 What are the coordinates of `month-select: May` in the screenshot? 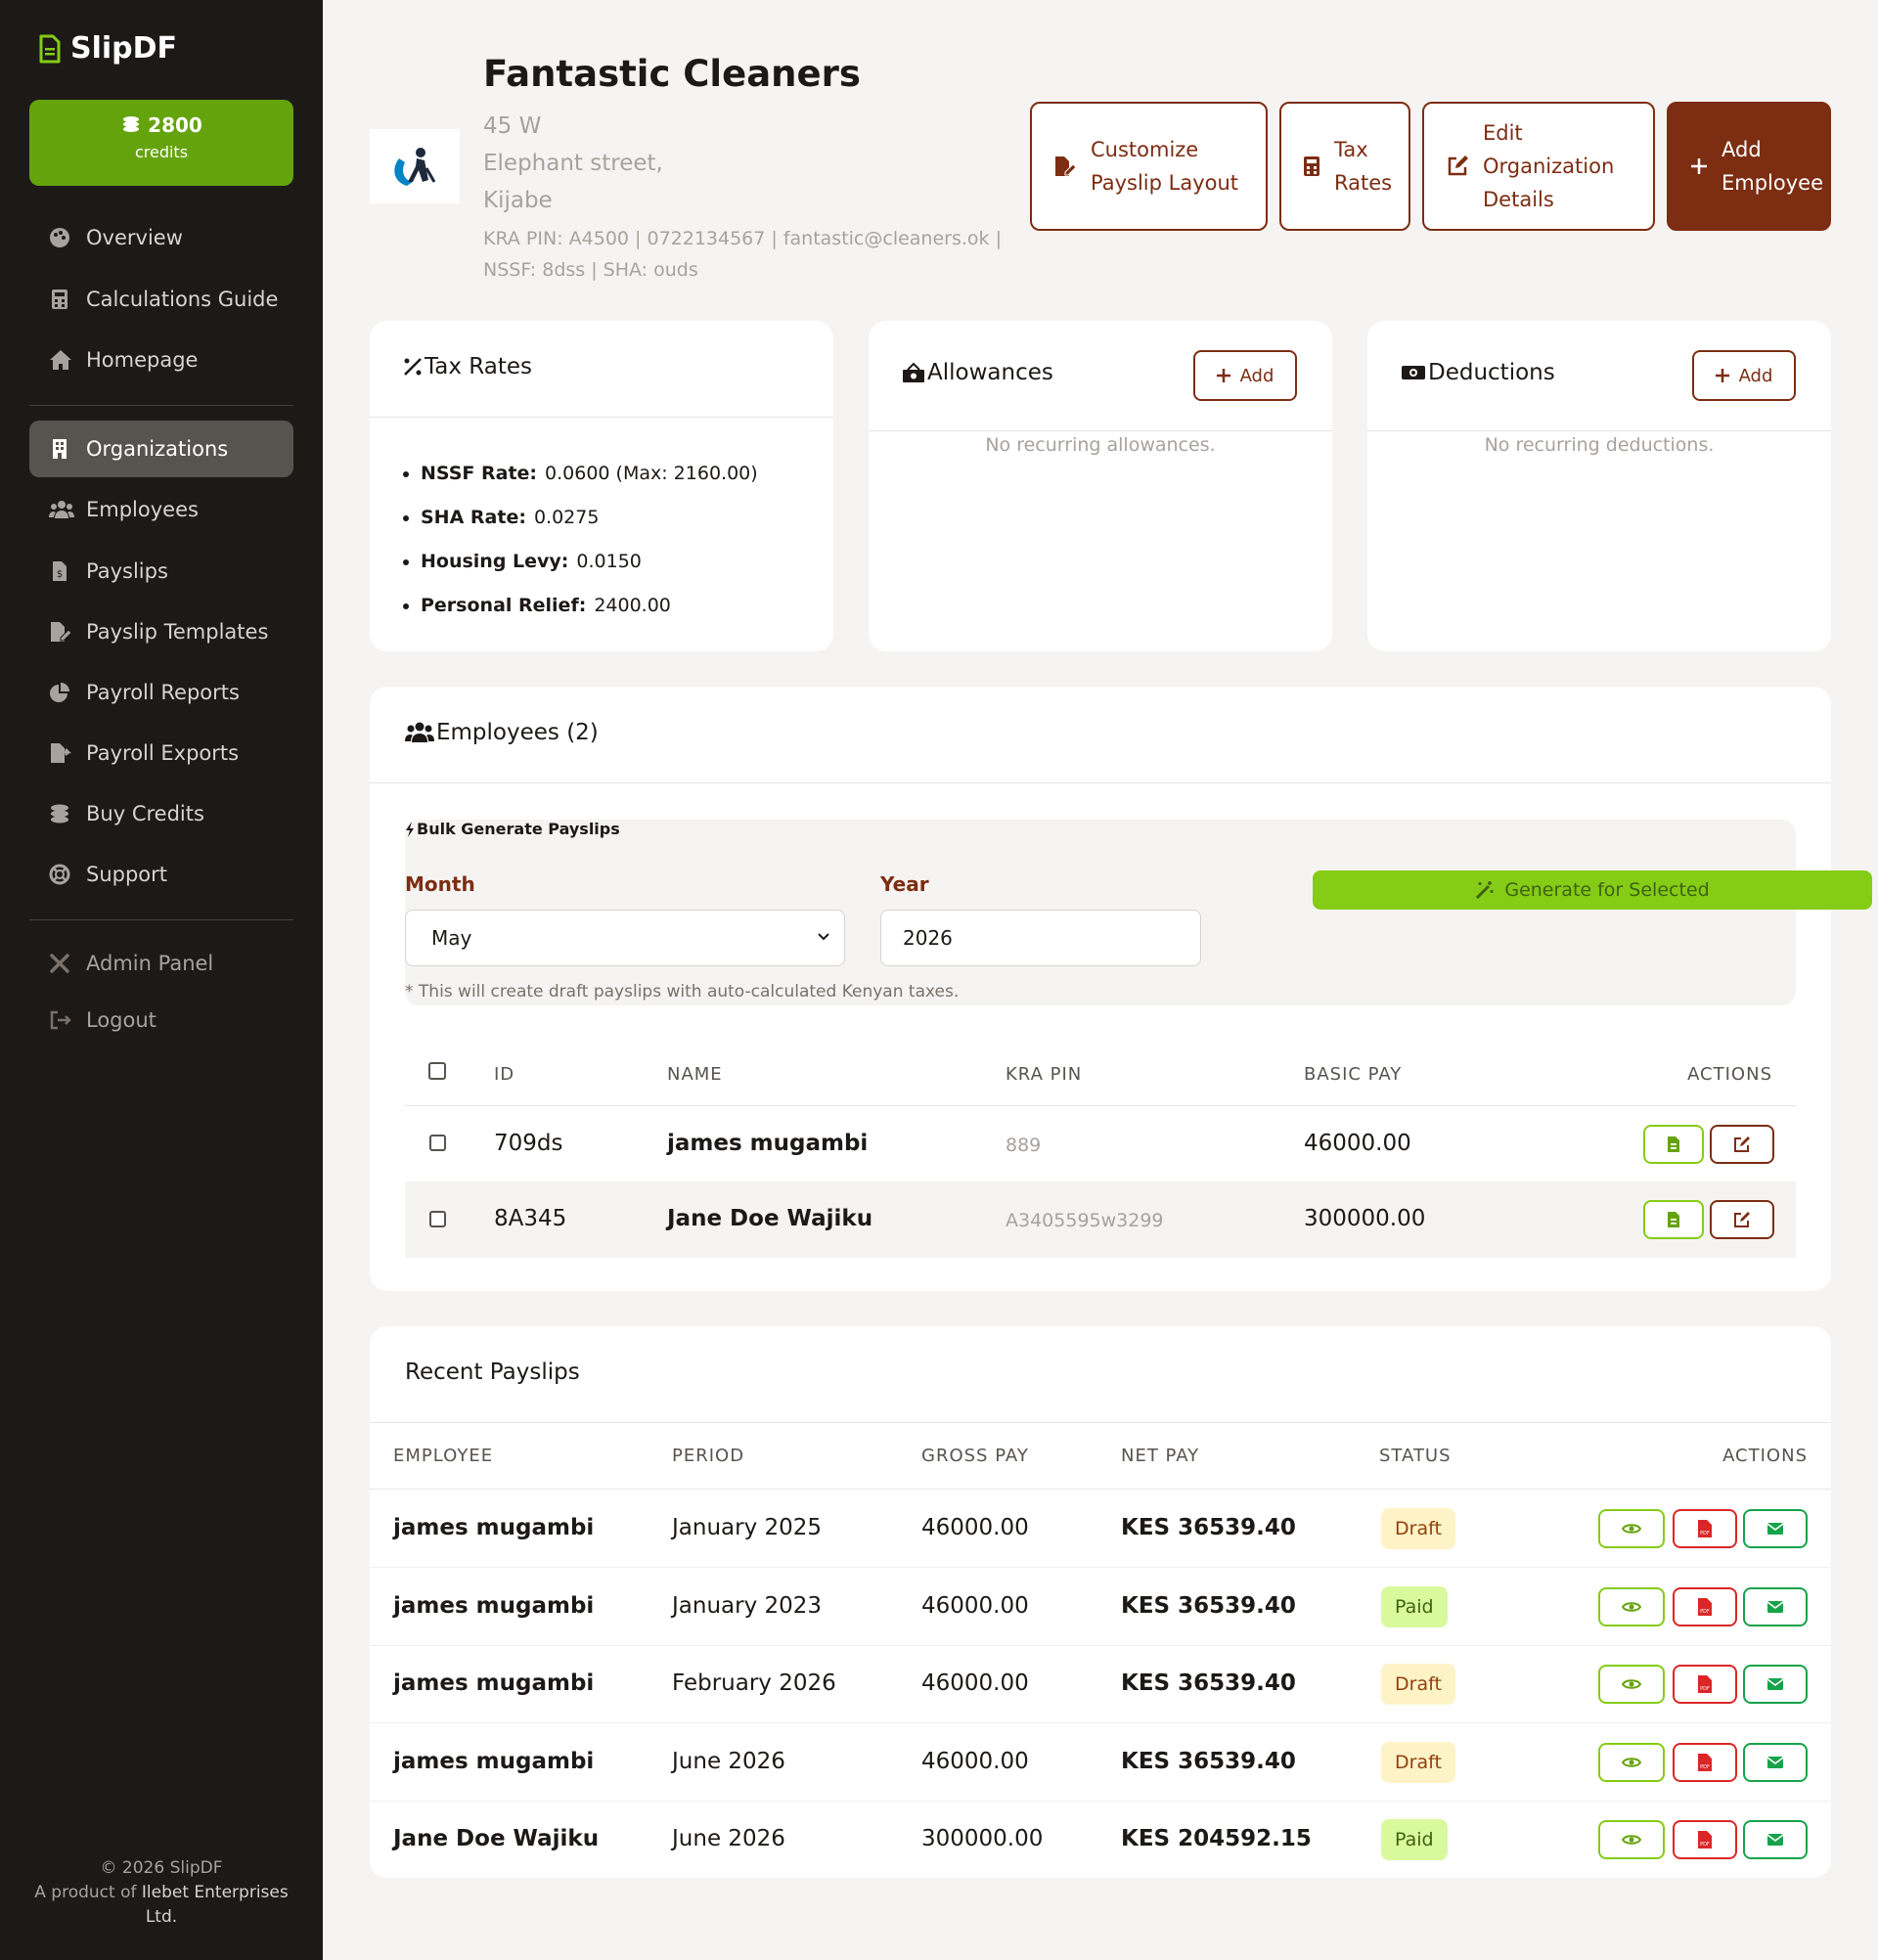 It's located at (625, 938).